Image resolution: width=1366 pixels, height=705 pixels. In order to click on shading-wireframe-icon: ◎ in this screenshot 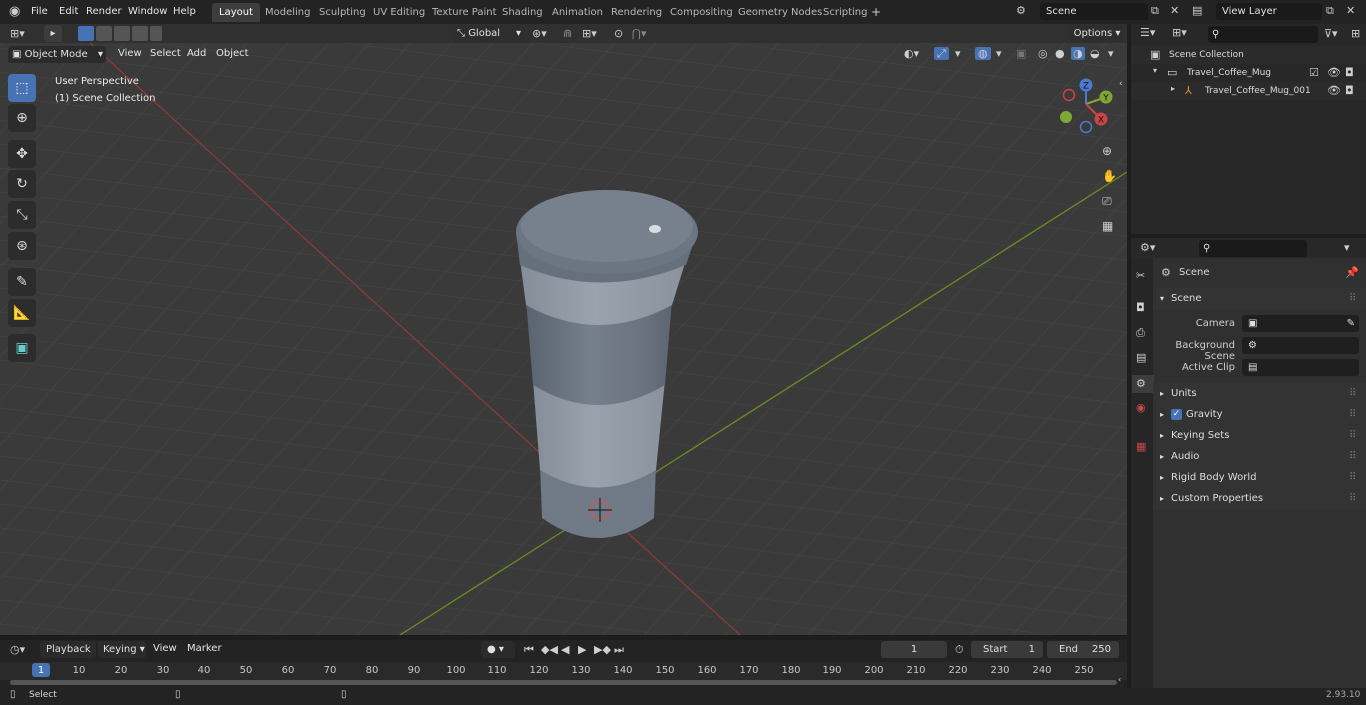, I will do `click(1043, 53)`.